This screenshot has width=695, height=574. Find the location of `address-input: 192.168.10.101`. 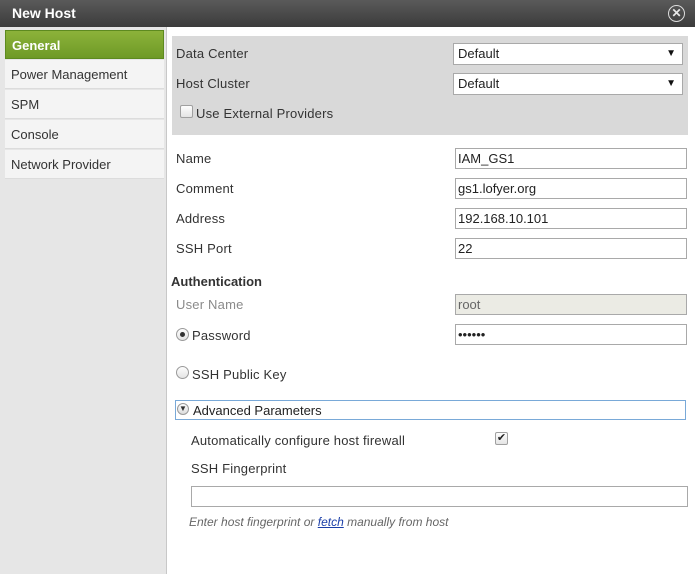

address-input: 192.168.10.101 is located at coordinates (571, 218).